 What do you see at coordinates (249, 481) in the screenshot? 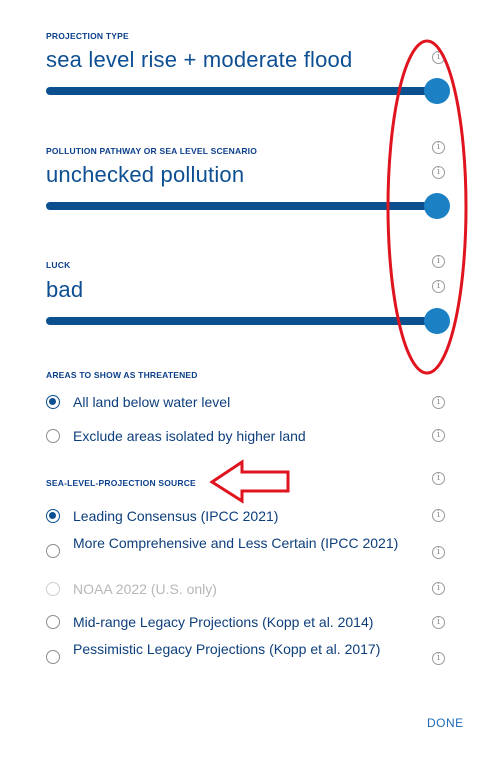
I see `annotation-arrow-icon` at bounding box center [249, 481].